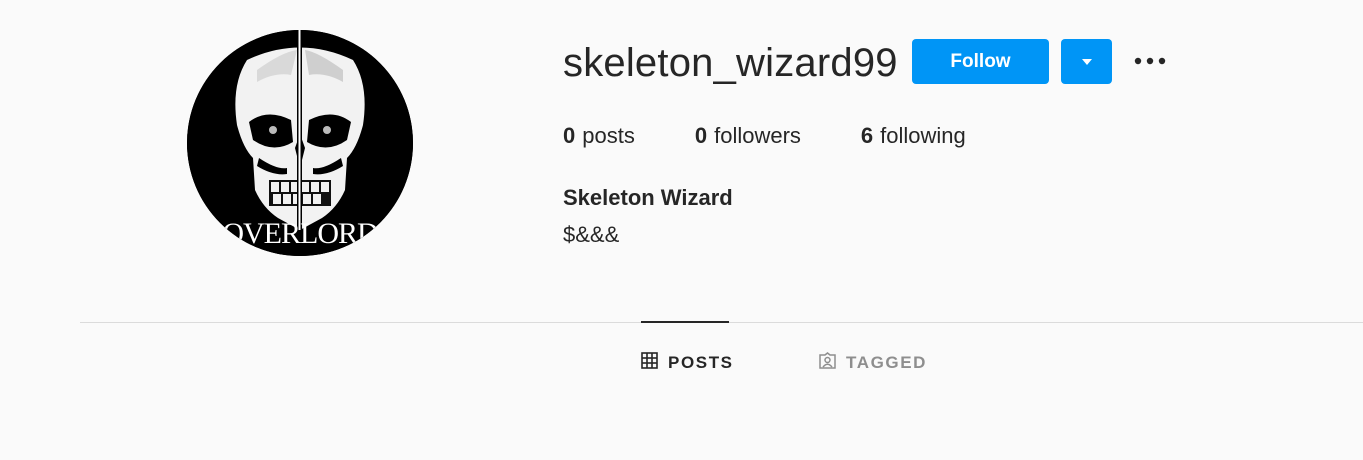  I want to click on active-tab-indicator, so click(685, 322).